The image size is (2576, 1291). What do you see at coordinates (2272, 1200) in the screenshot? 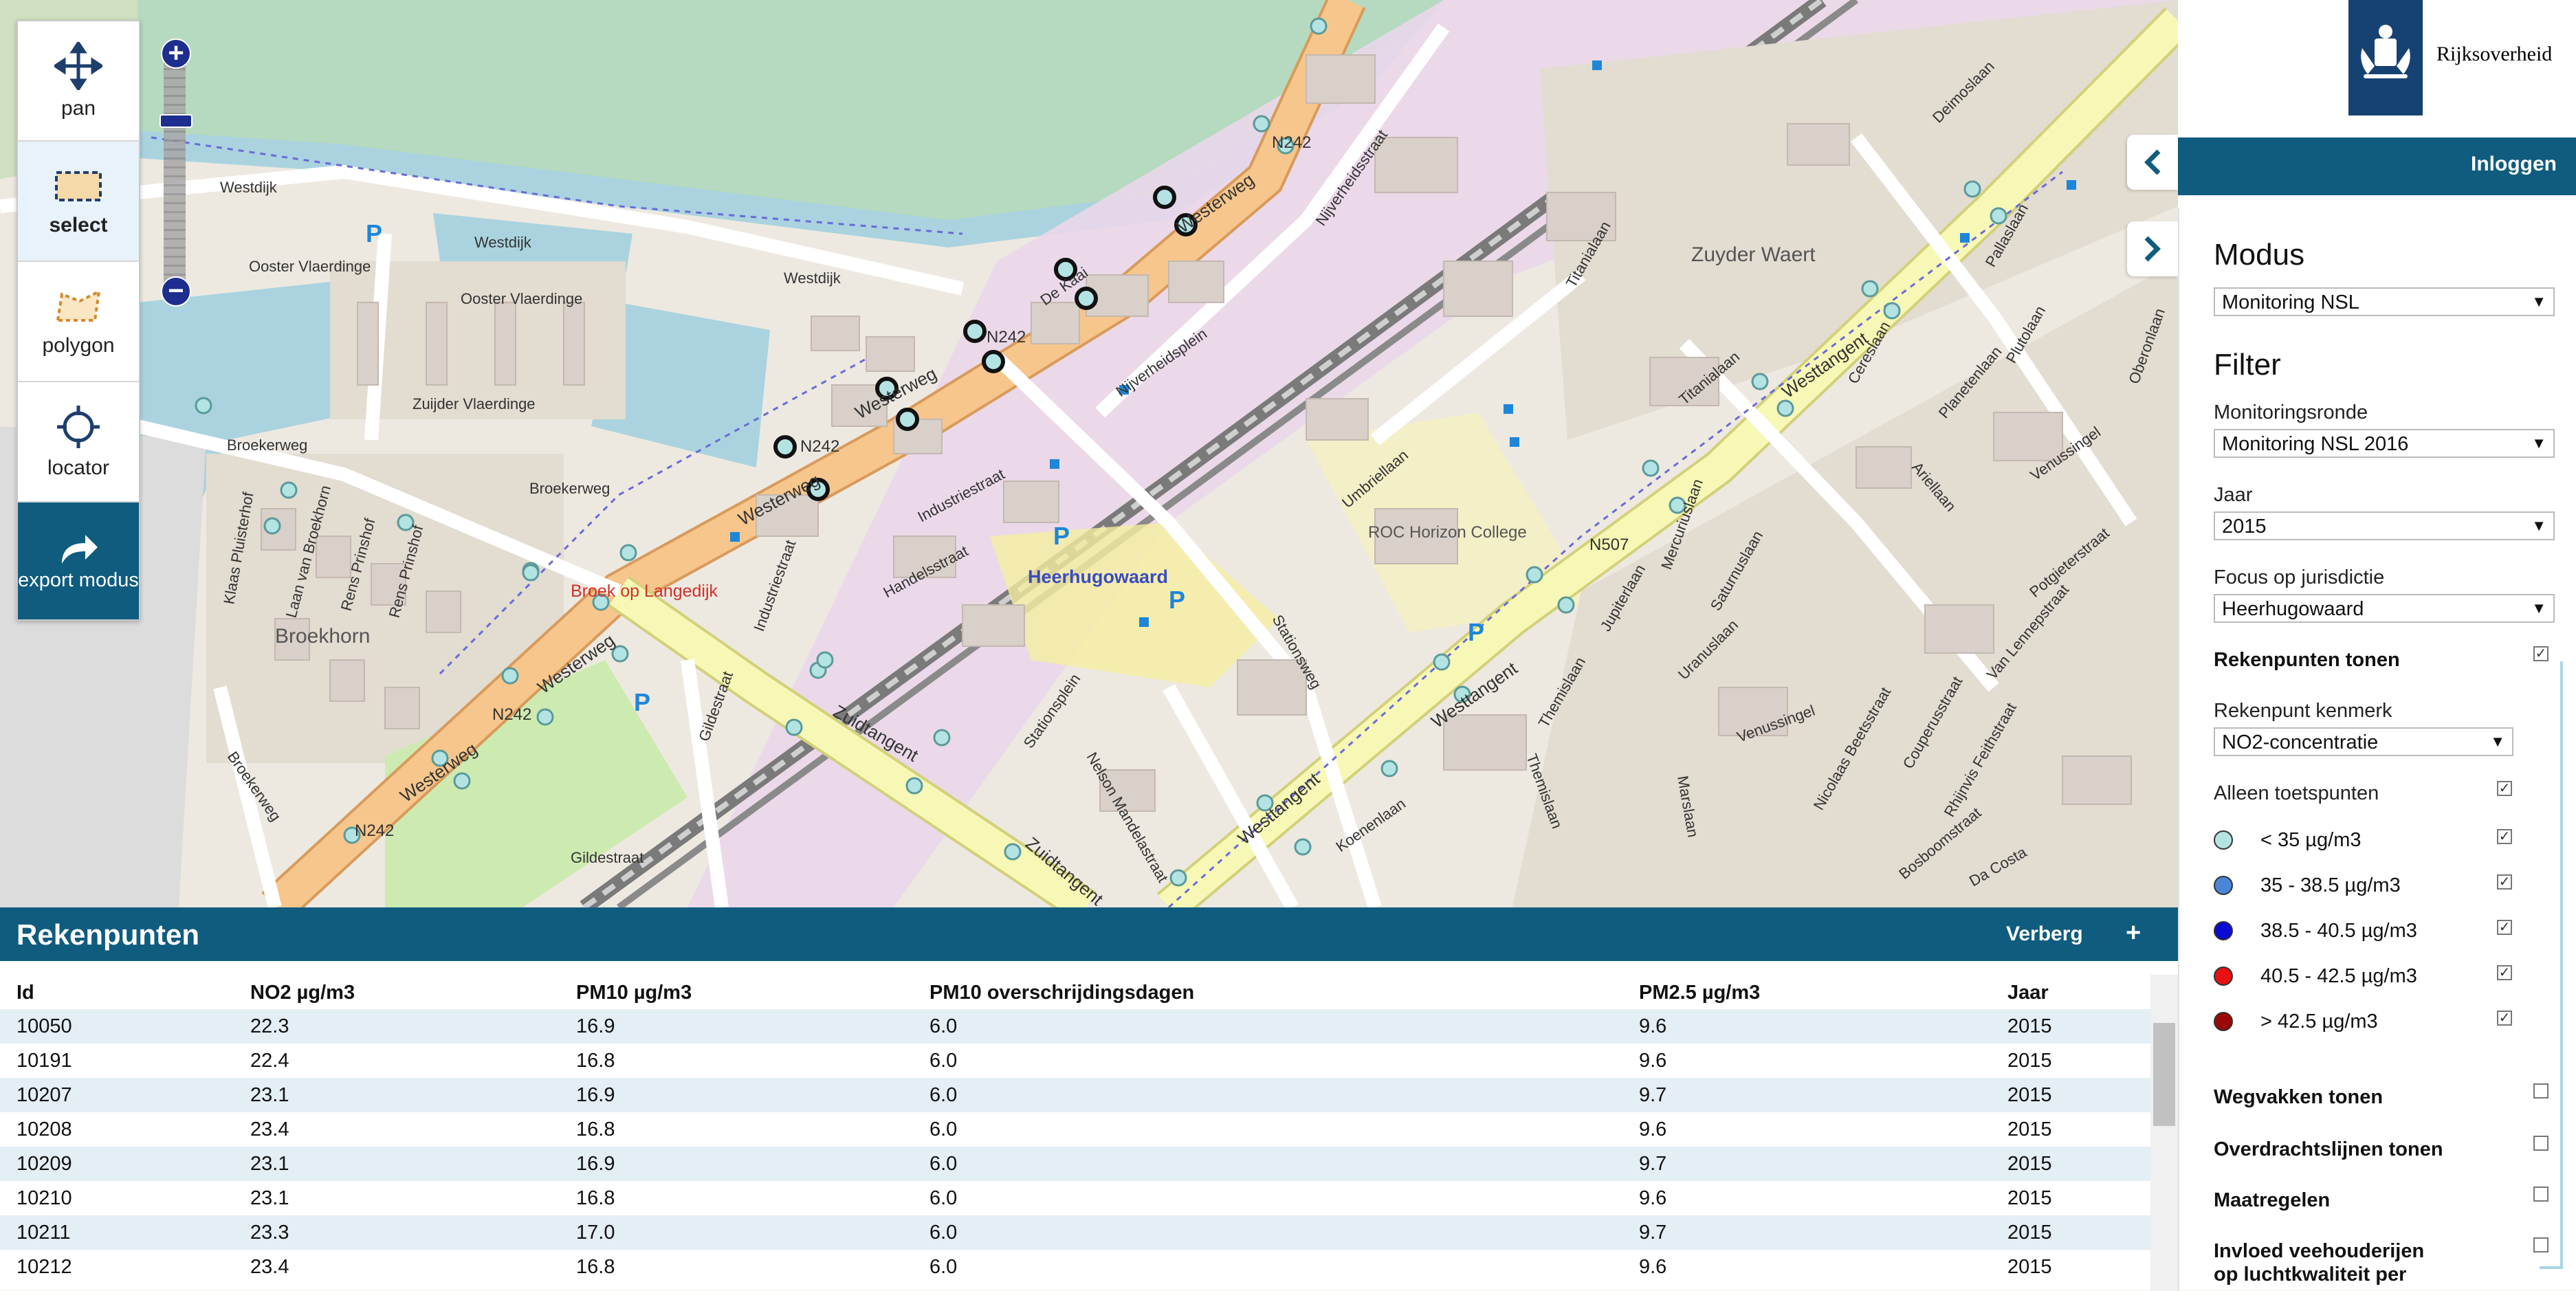
I see `maatregelen-label: Maatregelen` at bounding box center [2272, 1200].